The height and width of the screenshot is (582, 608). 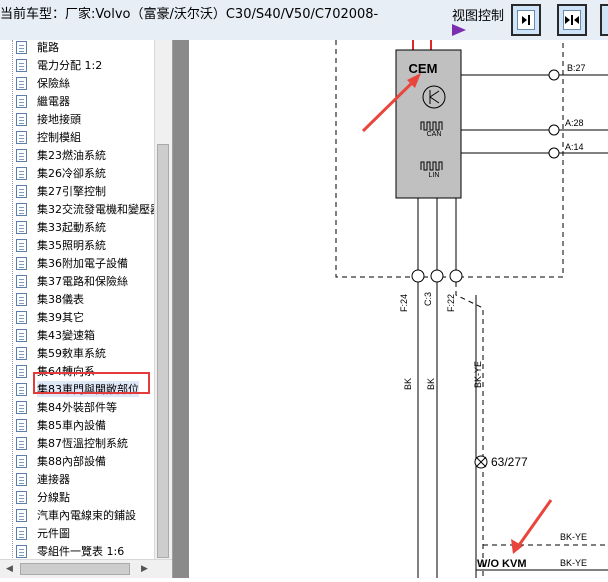 I want to click on tree-item: 集39其它, so click(x=50, y=317).